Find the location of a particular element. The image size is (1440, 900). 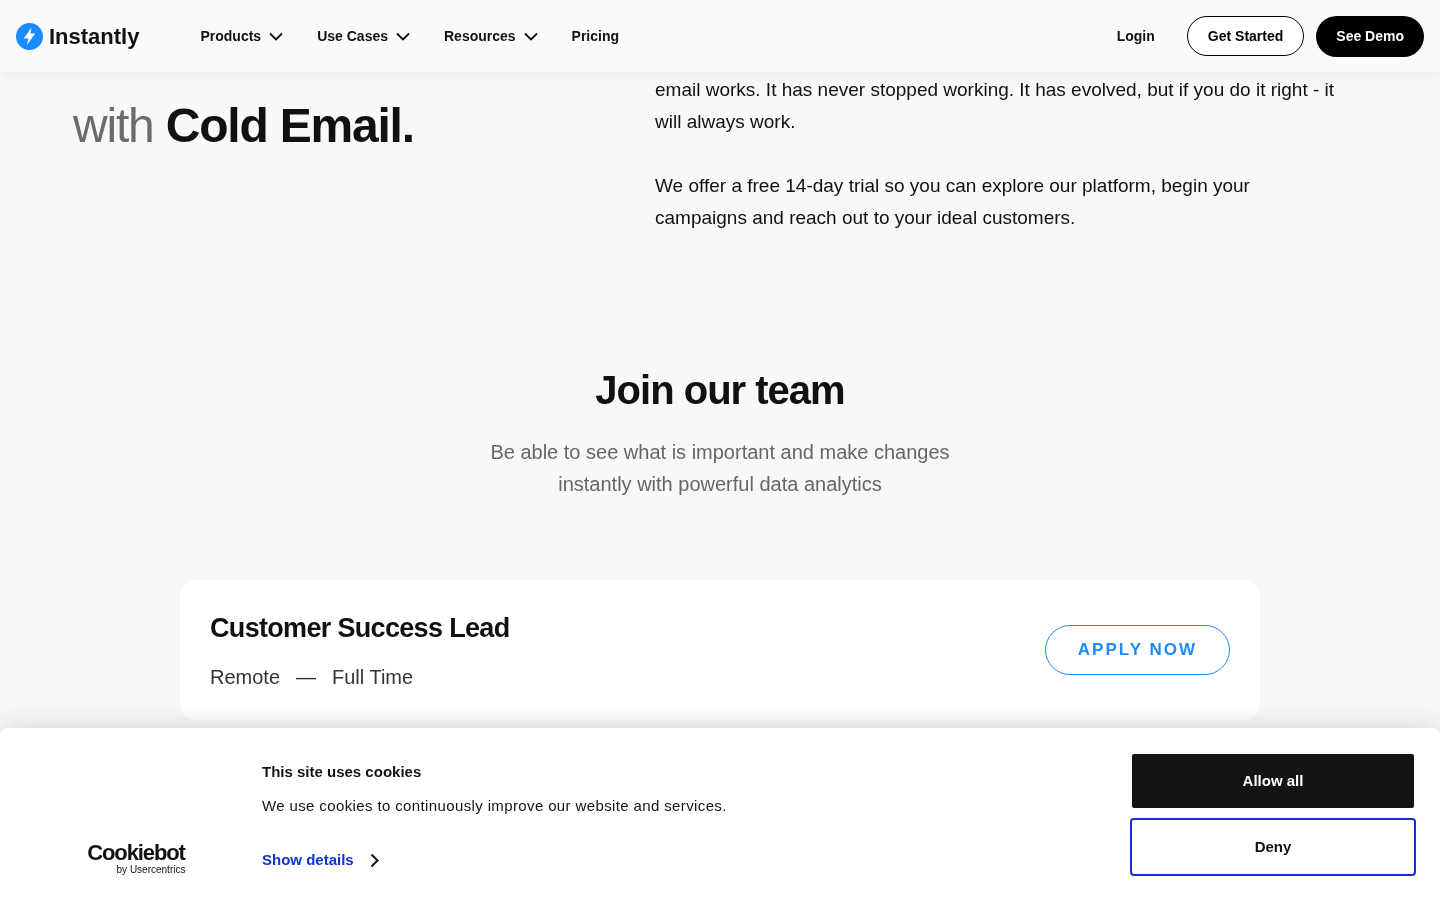

nav-link: Resources is located at coordinates (491, 36).